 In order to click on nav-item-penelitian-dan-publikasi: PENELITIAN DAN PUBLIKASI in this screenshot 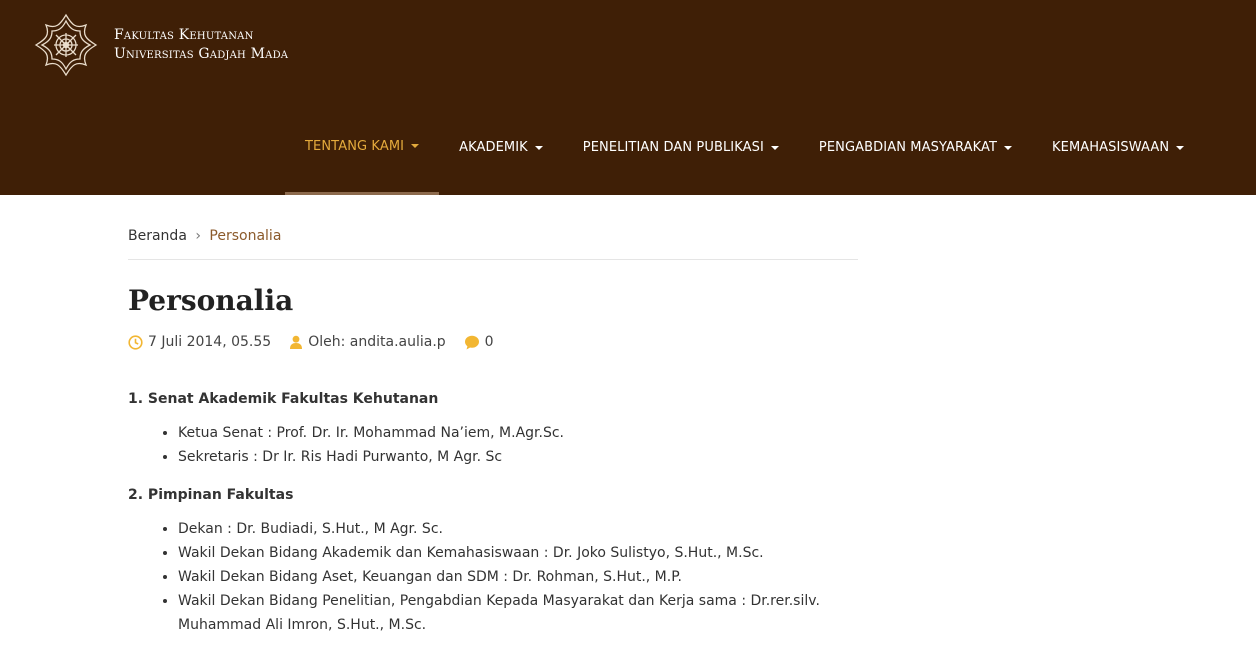, I will do `click(681, 147)`.